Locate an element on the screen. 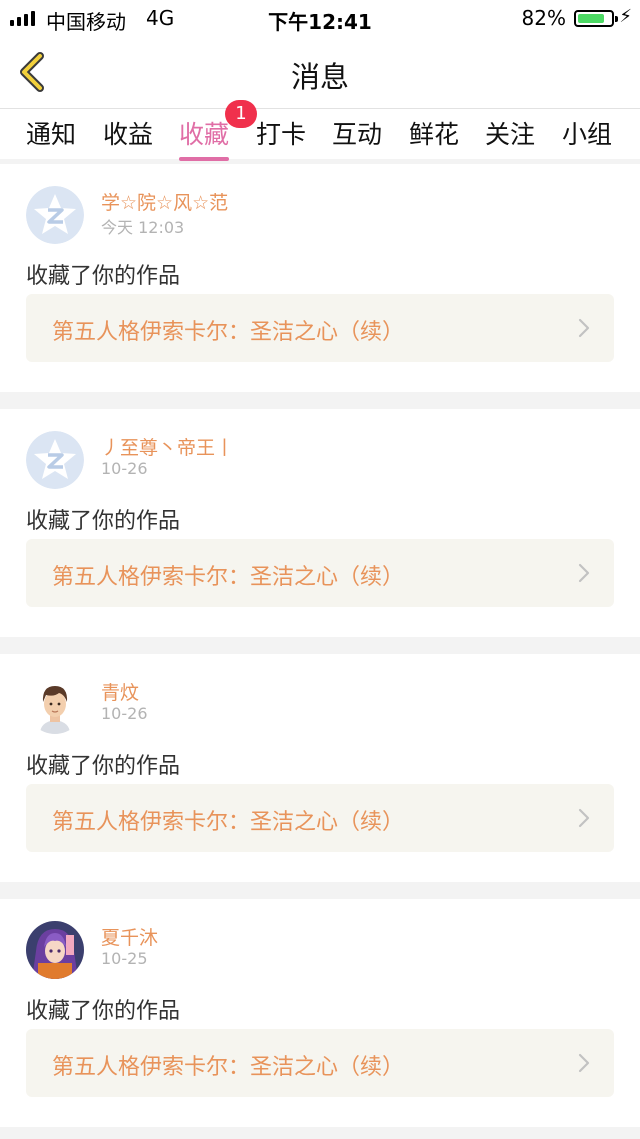  cartoon-boy-avatar is located at coordinates (55, 705).